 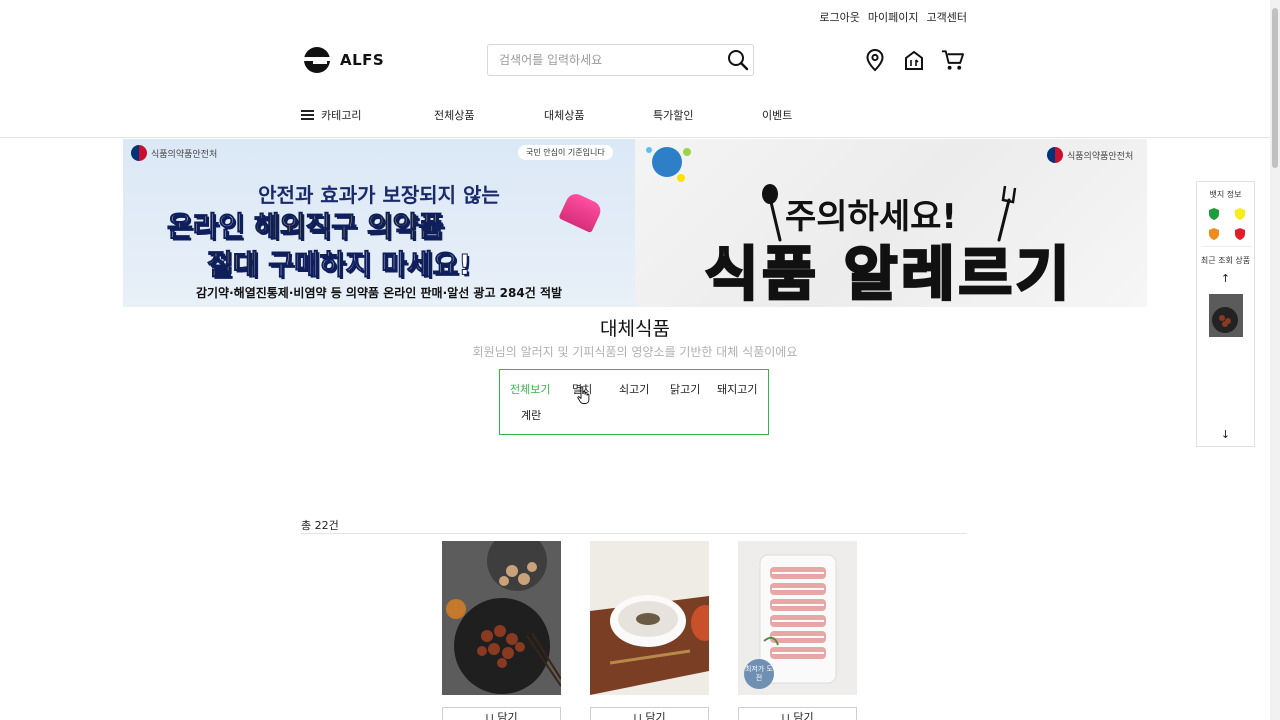 What do you see at coordinates (737, 389) in the screenshot?
I see `filter-pork: 돼지고기` at bounding box center [737, 389].